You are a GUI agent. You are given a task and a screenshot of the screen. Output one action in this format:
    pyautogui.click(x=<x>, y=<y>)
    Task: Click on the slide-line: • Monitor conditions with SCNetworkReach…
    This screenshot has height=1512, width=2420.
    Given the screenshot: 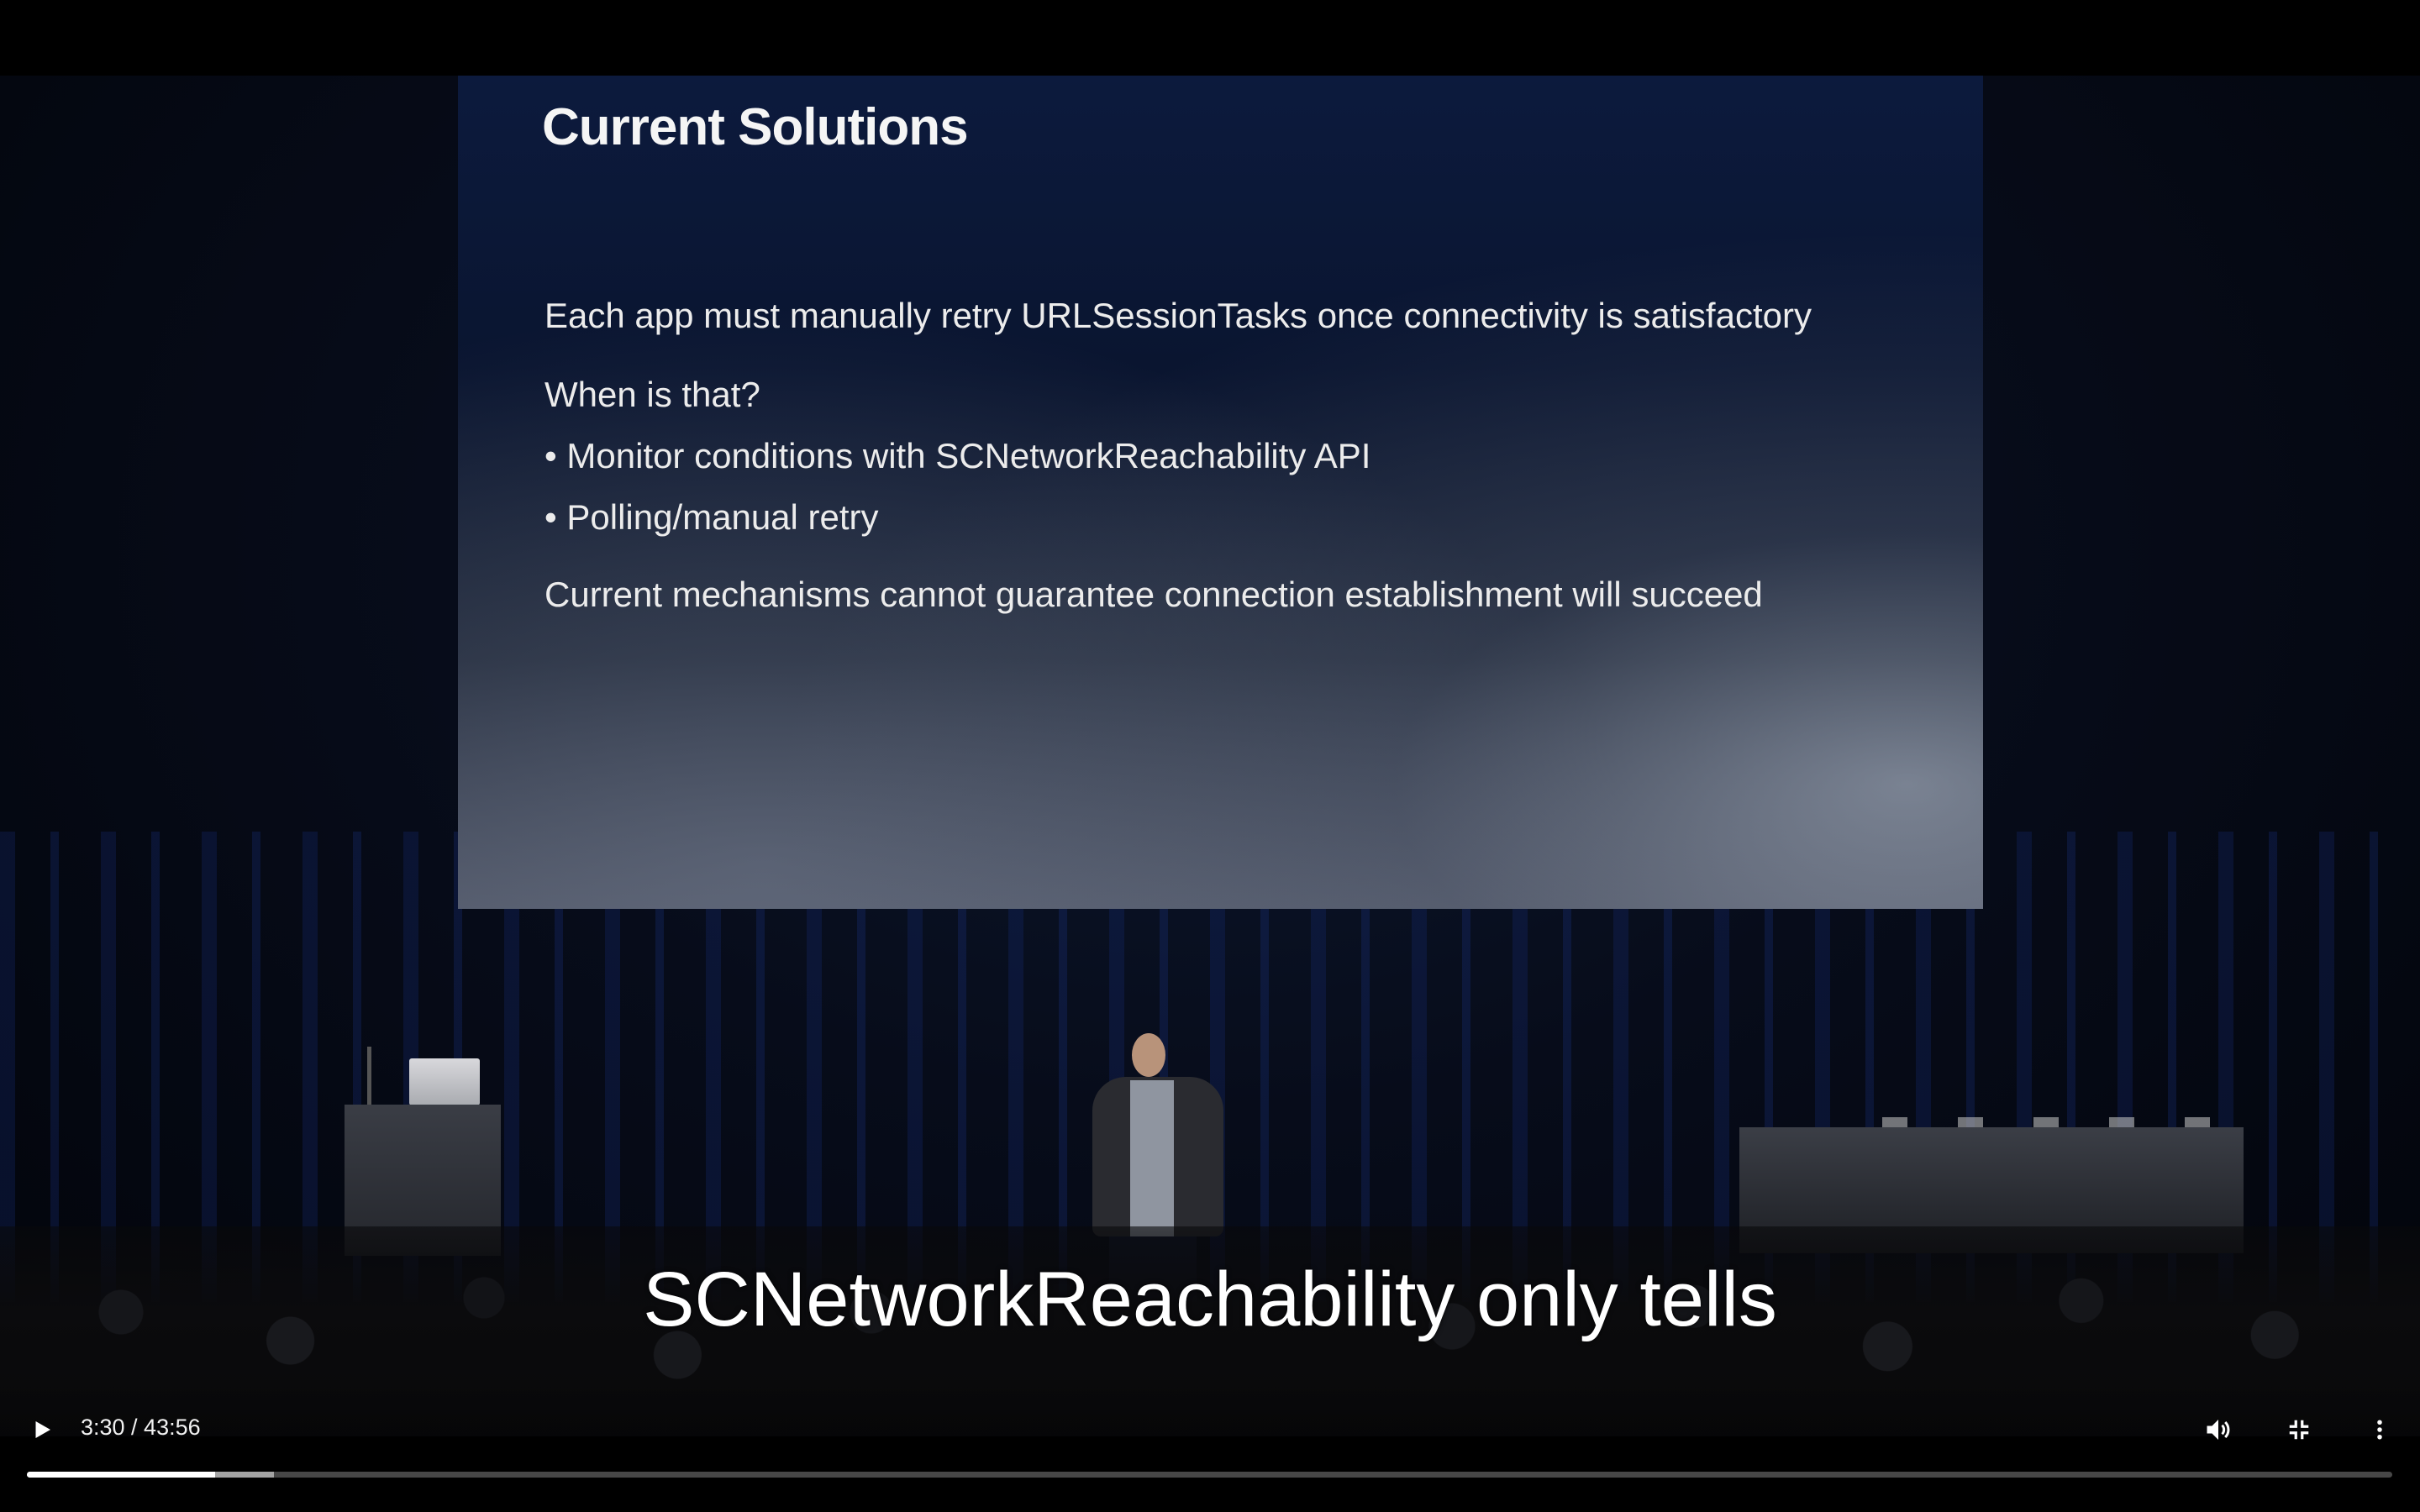 What is the action you would take?
    pyautogui.click(x=958, y=455)
    